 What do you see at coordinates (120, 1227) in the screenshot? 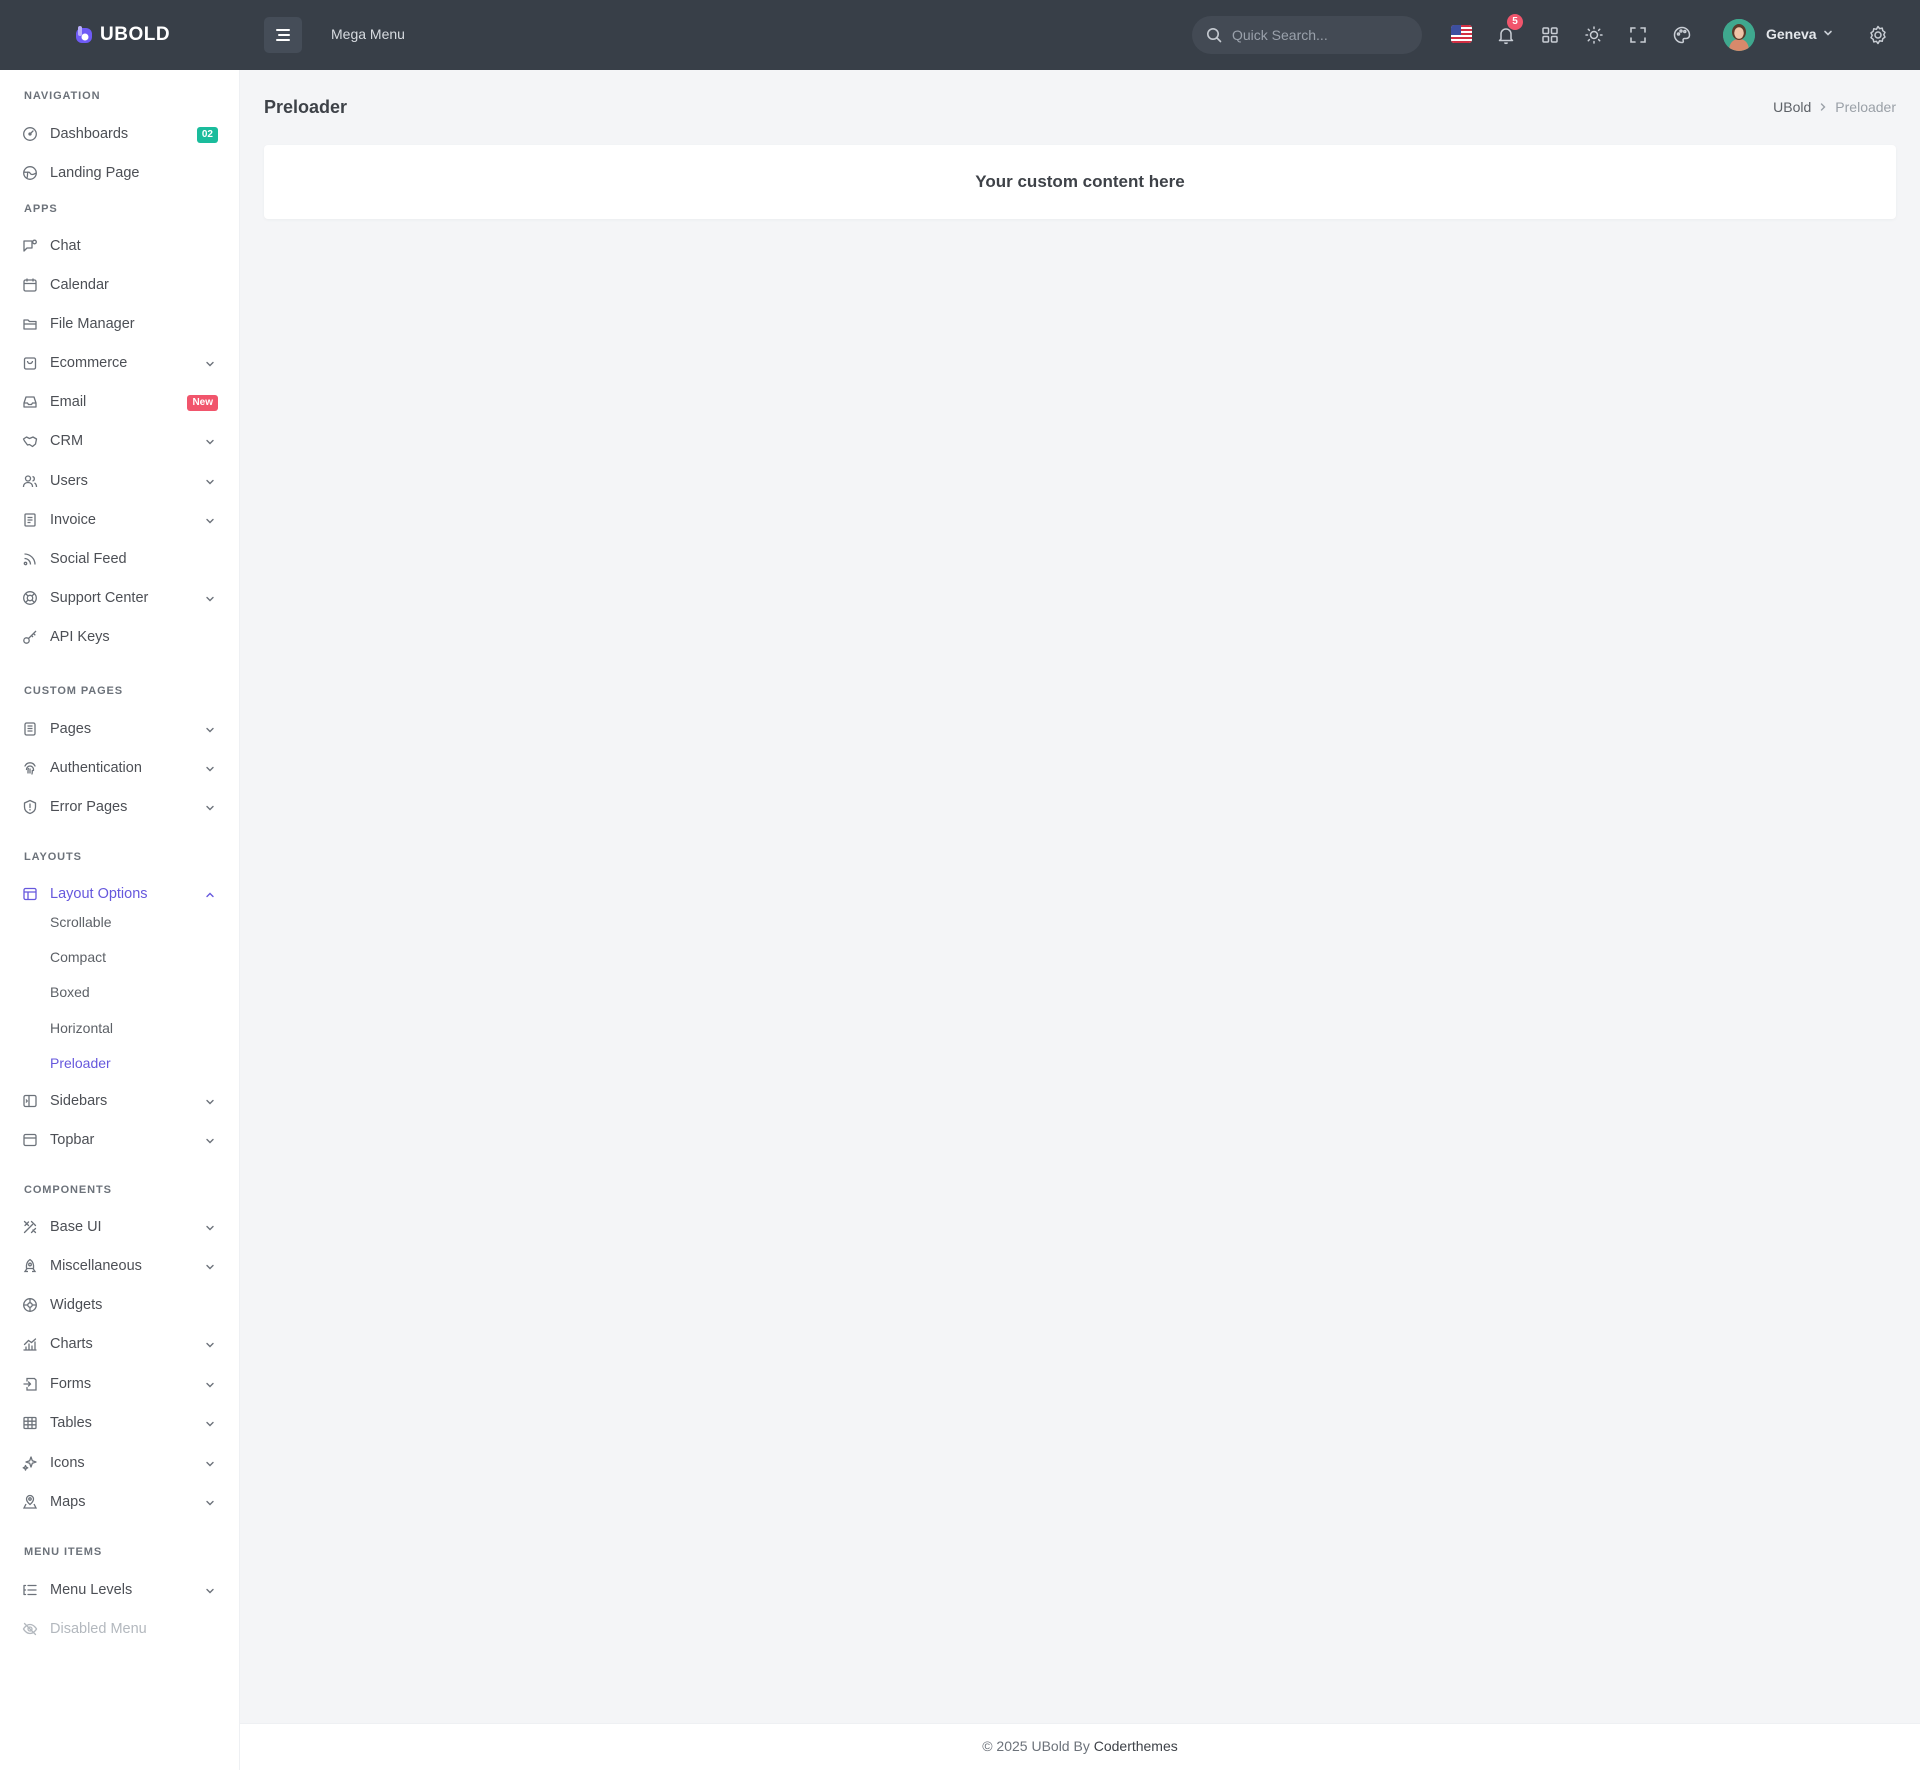
I see `sidebar-item-base-ui: Base UI` at bounding box center [120, 1227].